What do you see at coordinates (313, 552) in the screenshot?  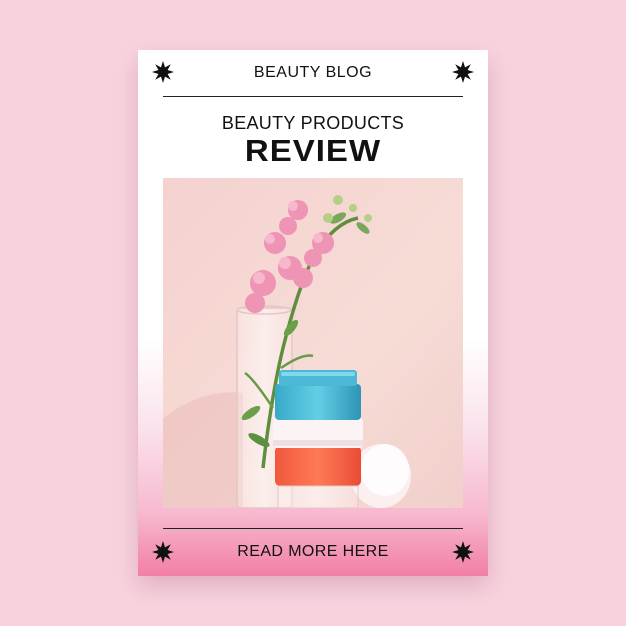 I see `read-more-link: READ MORE HERE` at bounding box center [313, 552].